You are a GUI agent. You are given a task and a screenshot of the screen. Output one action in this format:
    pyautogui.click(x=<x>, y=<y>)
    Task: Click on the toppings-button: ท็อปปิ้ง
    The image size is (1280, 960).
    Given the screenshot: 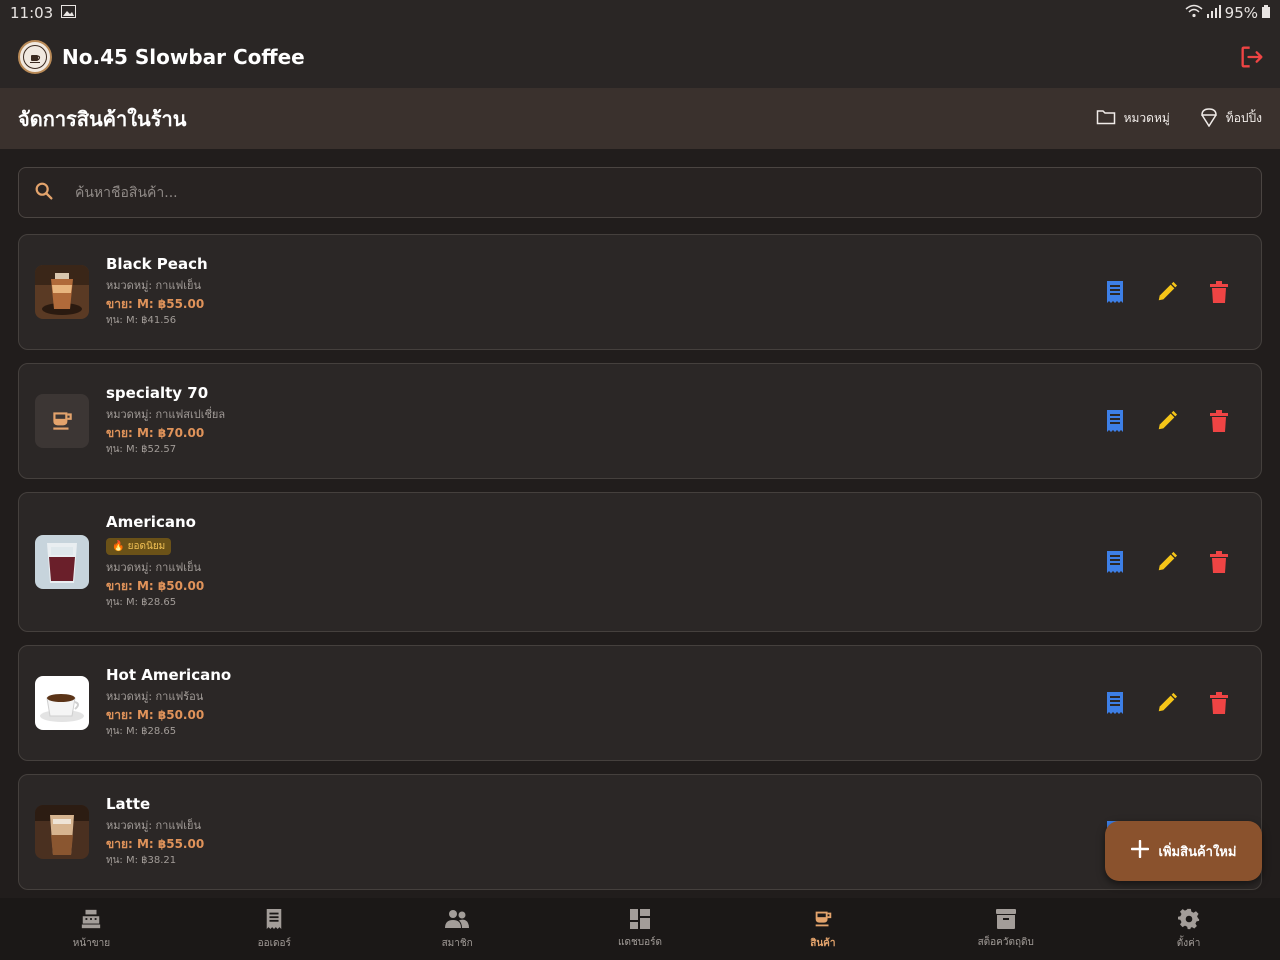 What is the action you would take?
    pyautogui.click(x=1231, y=118)
    